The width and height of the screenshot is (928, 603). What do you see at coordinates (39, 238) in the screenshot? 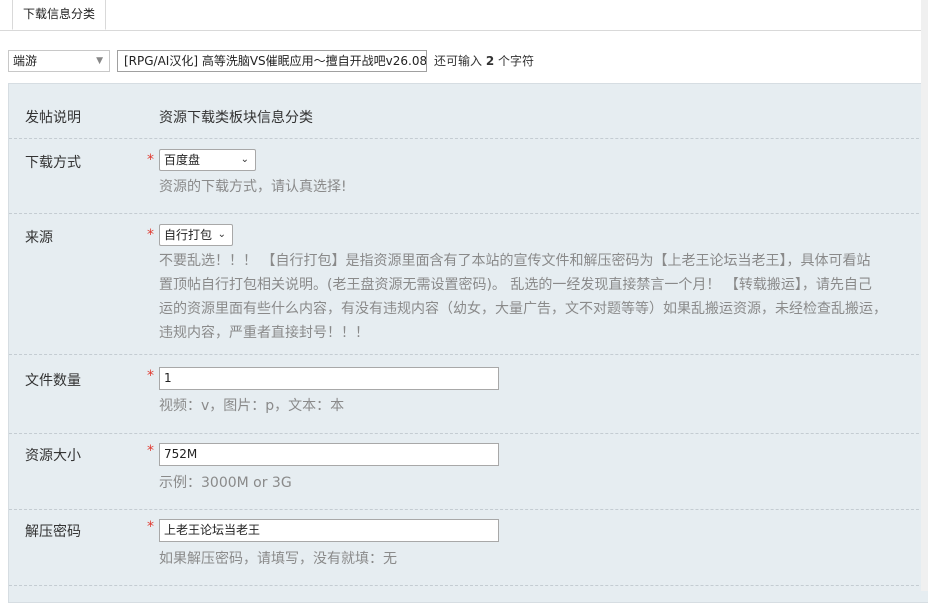
I see `source-label: 来源` at bounding box center [39, 238].